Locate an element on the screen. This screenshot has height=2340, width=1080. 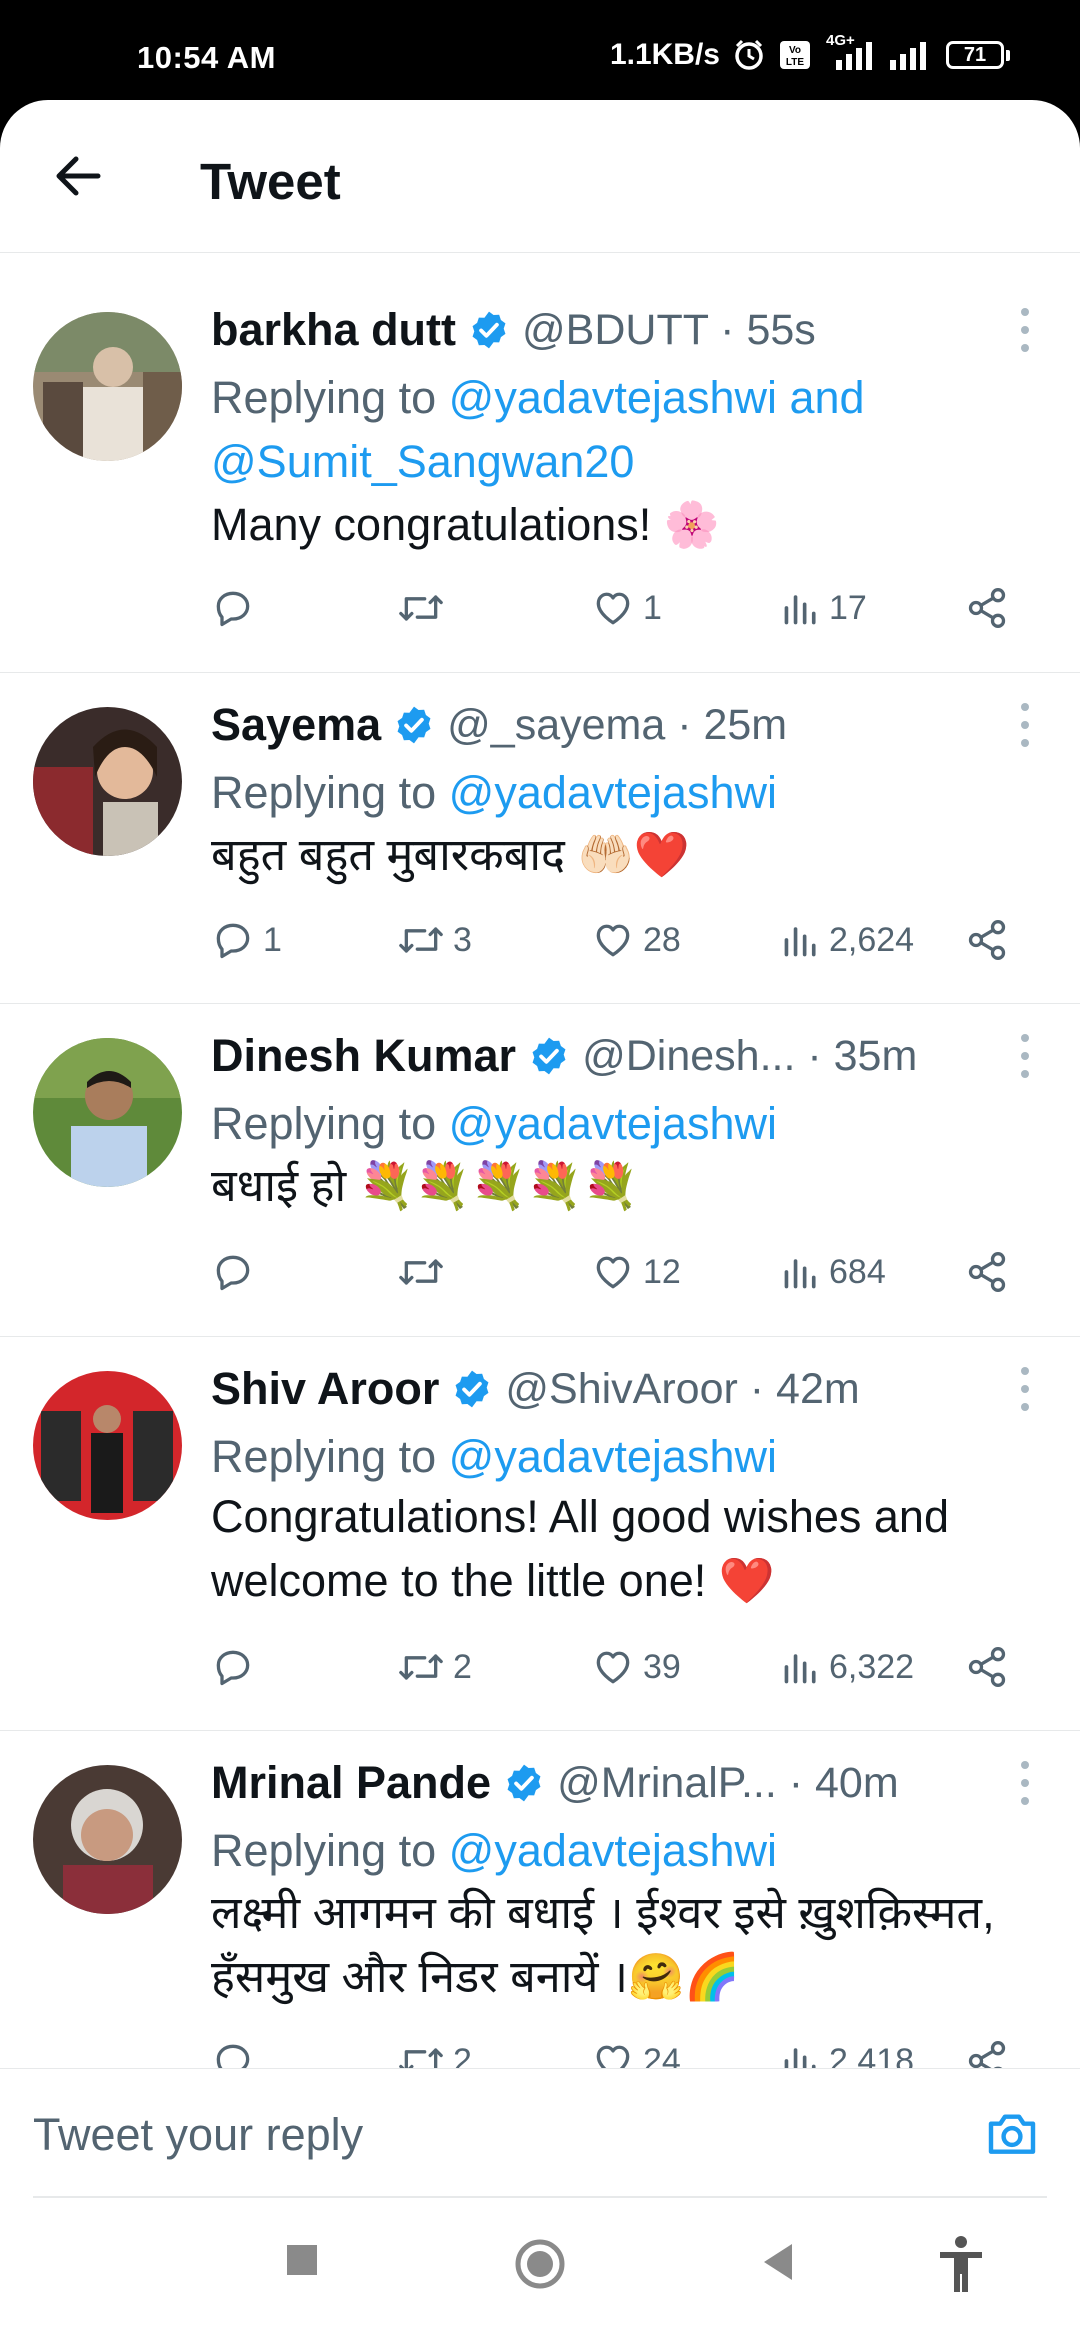
views-button: 2,624 is located at coordinates (847, 940).